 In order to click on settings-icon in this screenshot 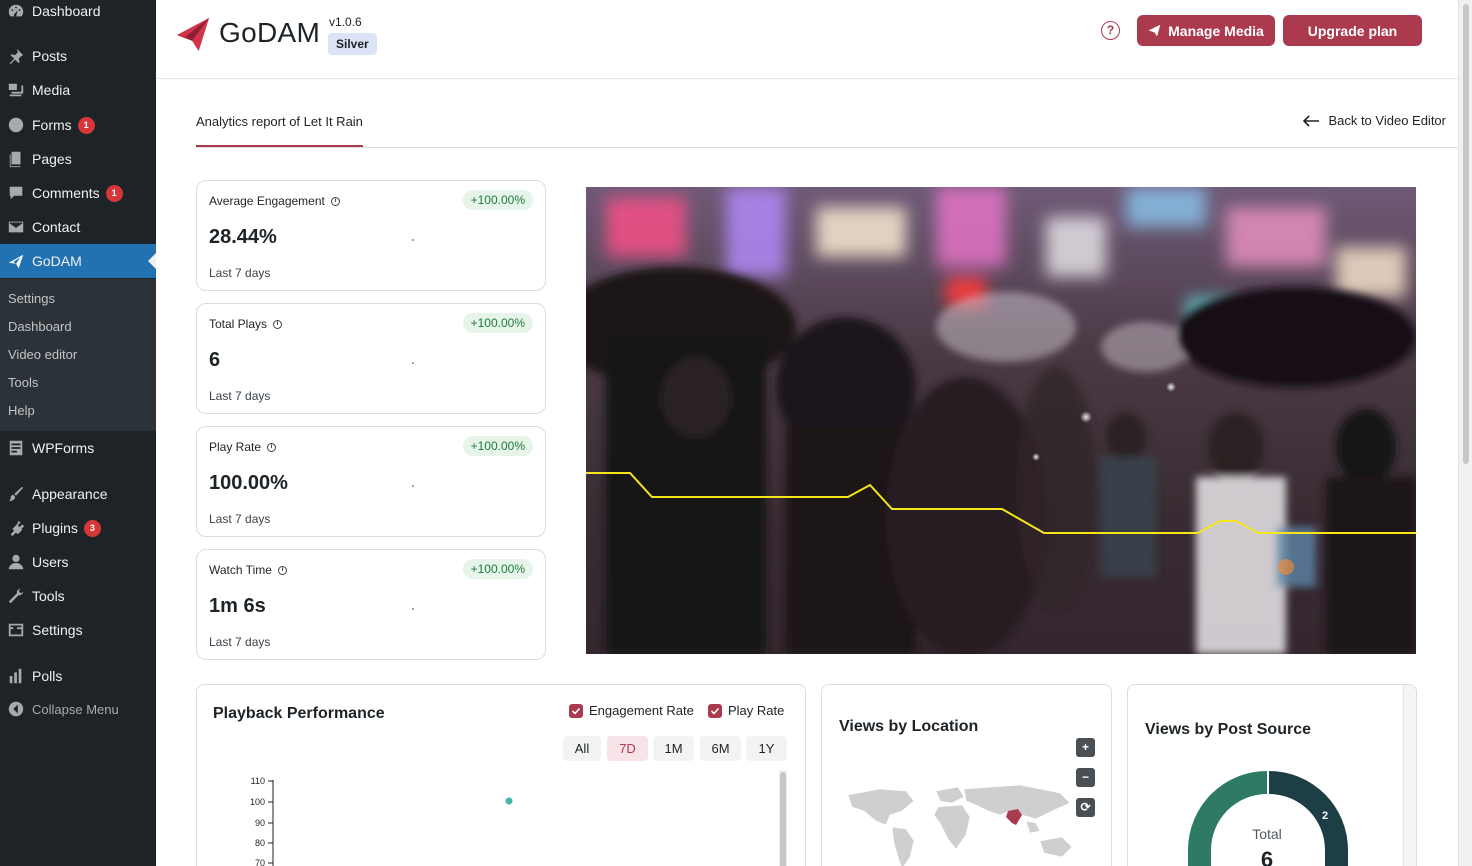, I will do `click(16, 630)`.